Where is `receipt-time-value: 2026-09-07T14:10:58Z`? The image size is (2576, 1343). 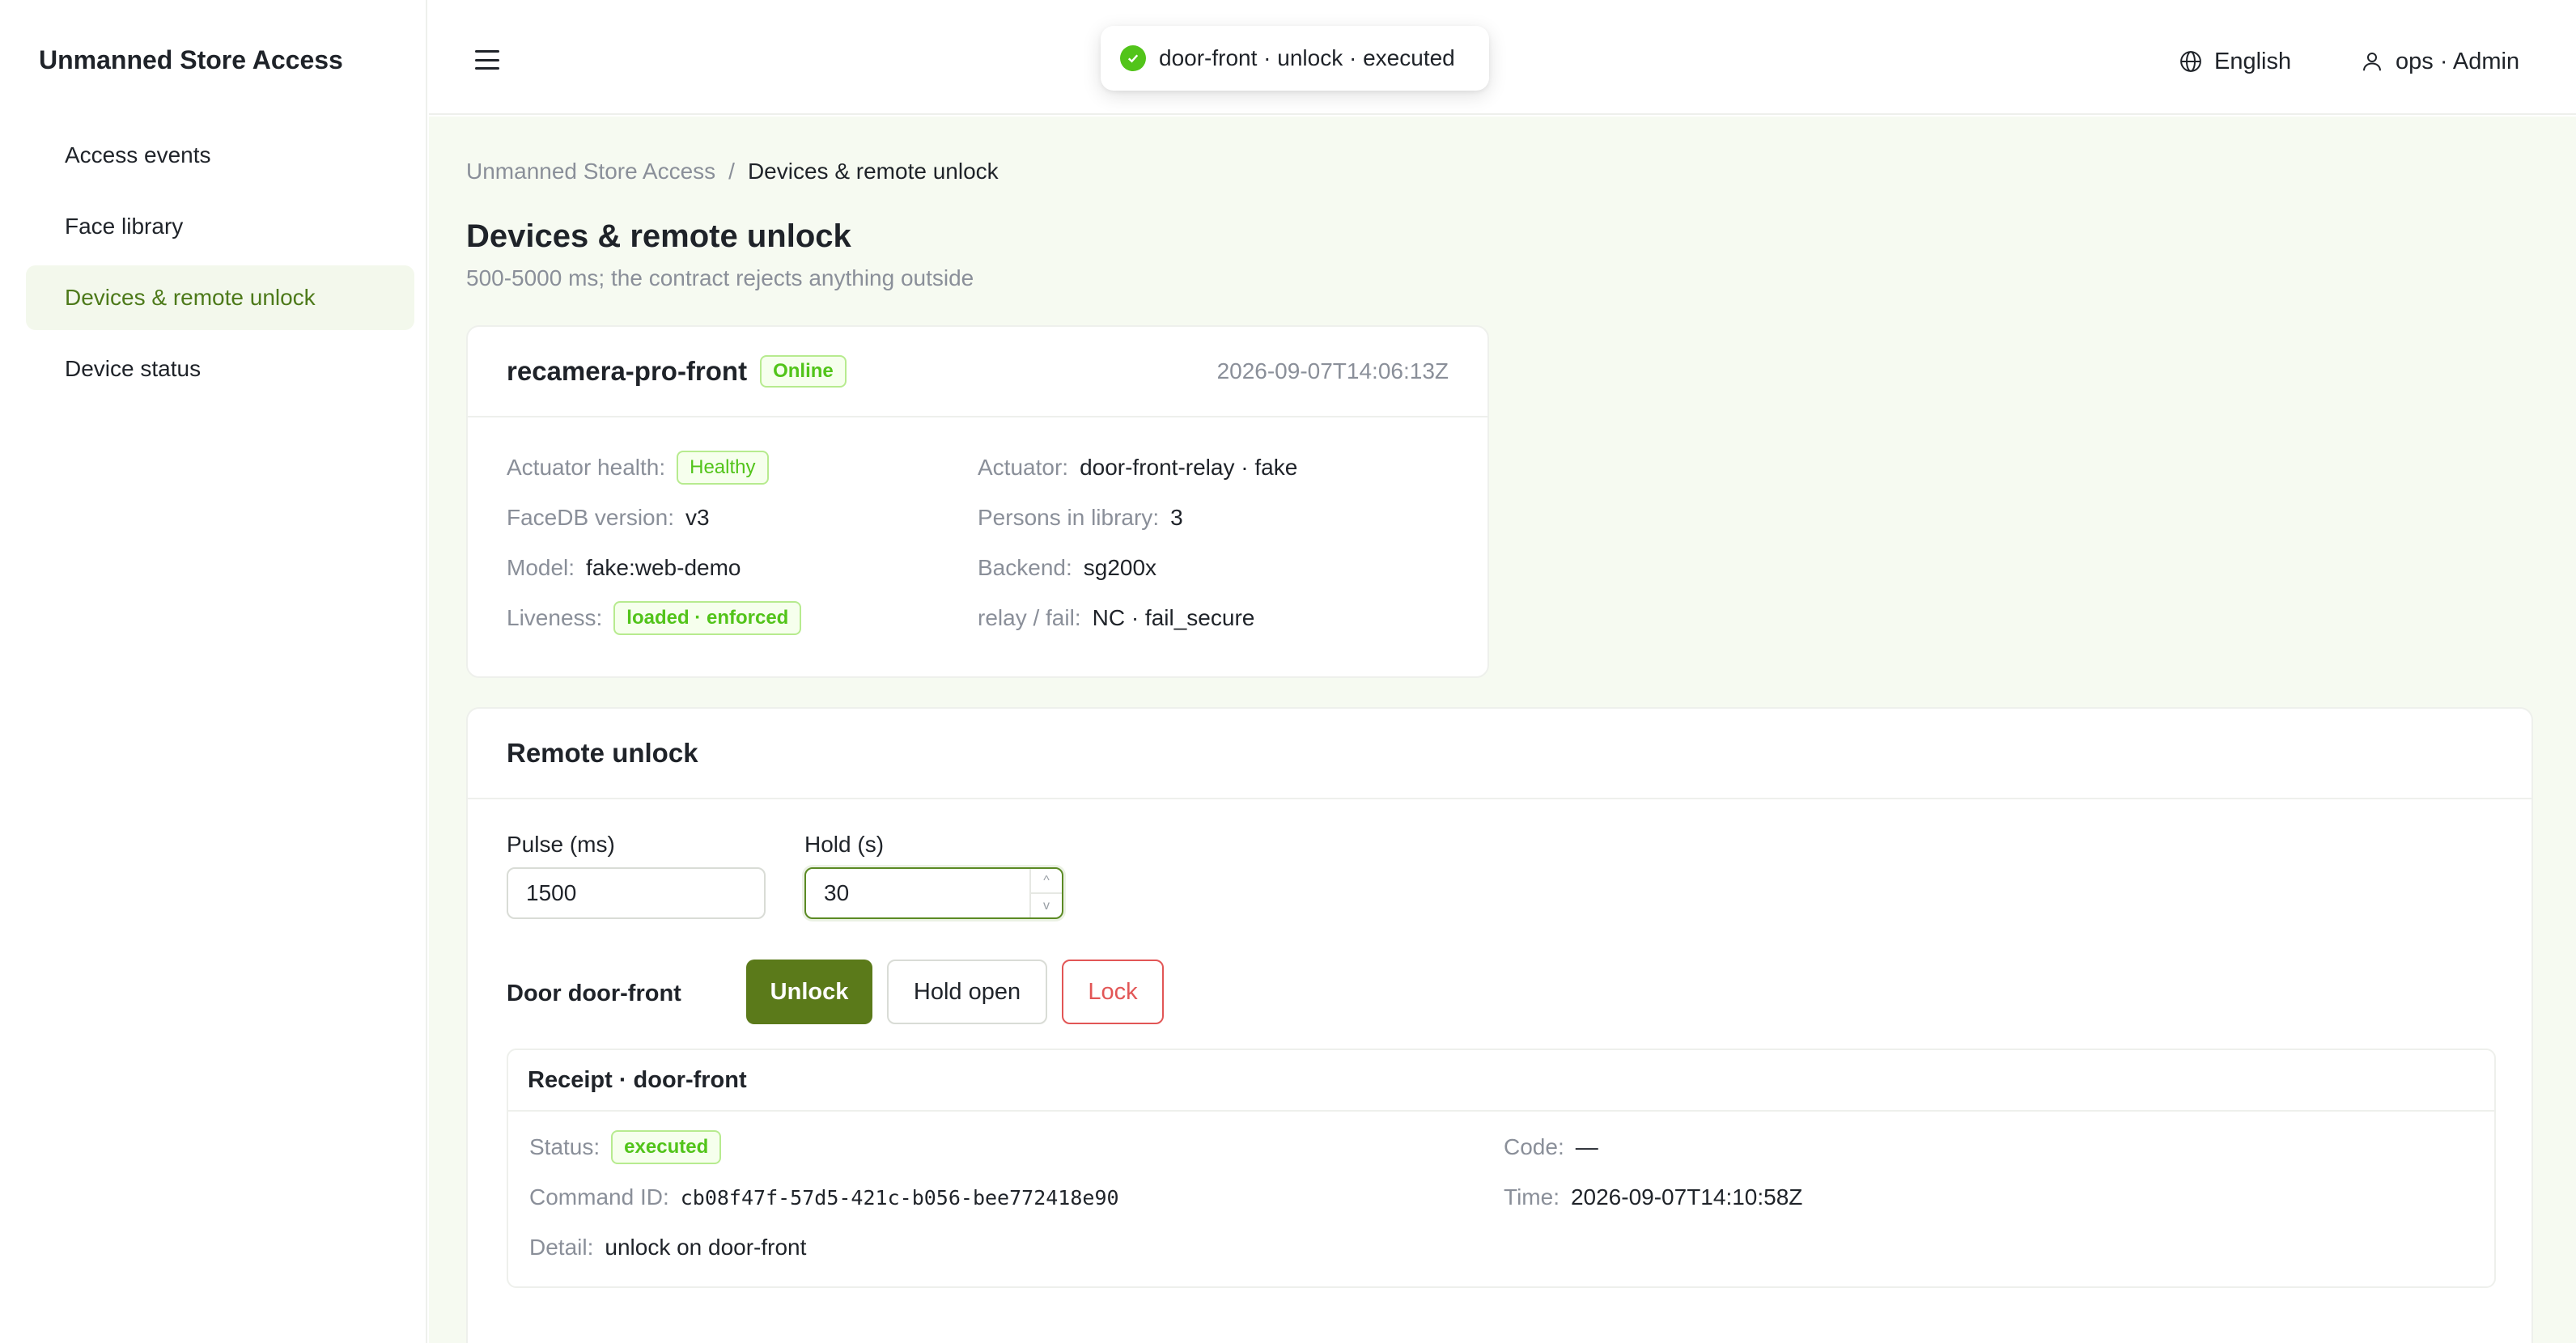
receipt-time-value: 2026-09-07T14:10:58Z is located at coordinates (1686, 1197).